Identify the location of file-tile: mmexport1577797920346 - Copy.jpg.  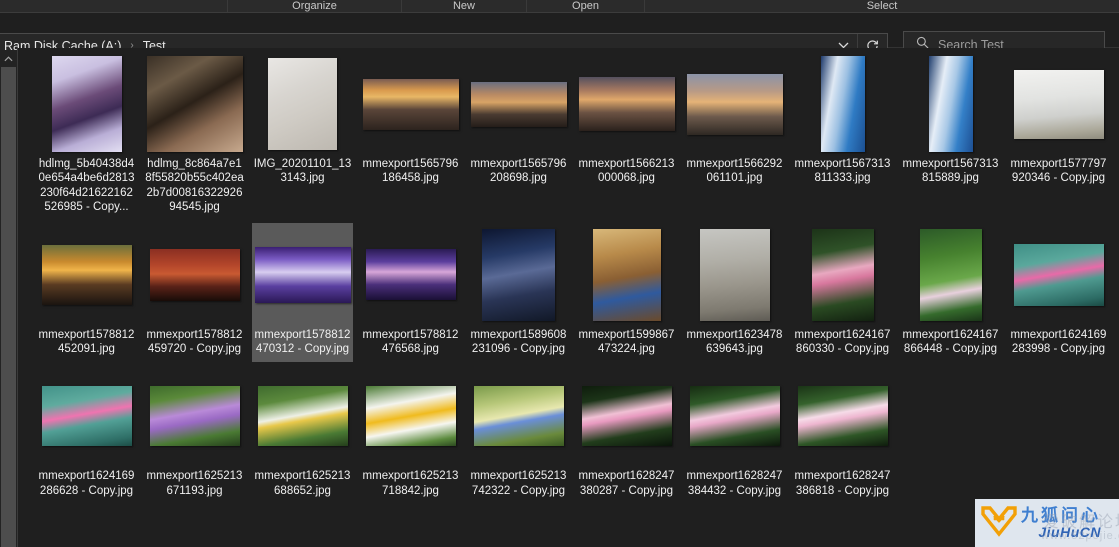
(1058, 136).